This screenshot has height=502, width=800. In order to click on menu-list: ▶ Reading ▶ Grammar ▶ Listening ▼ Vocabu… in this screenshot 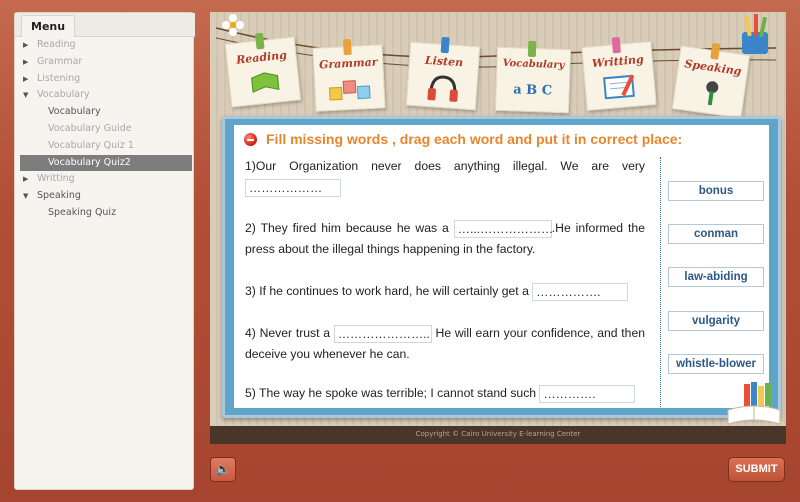, I will do `click(106, 129)`.